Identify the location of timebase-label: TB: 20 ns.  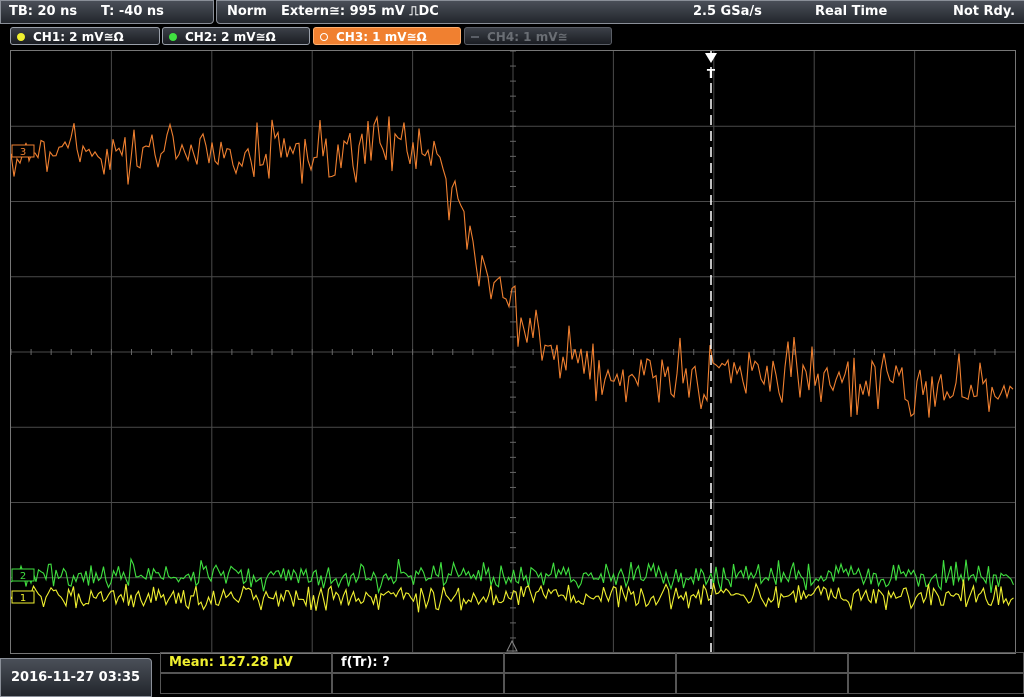
(43, 11).